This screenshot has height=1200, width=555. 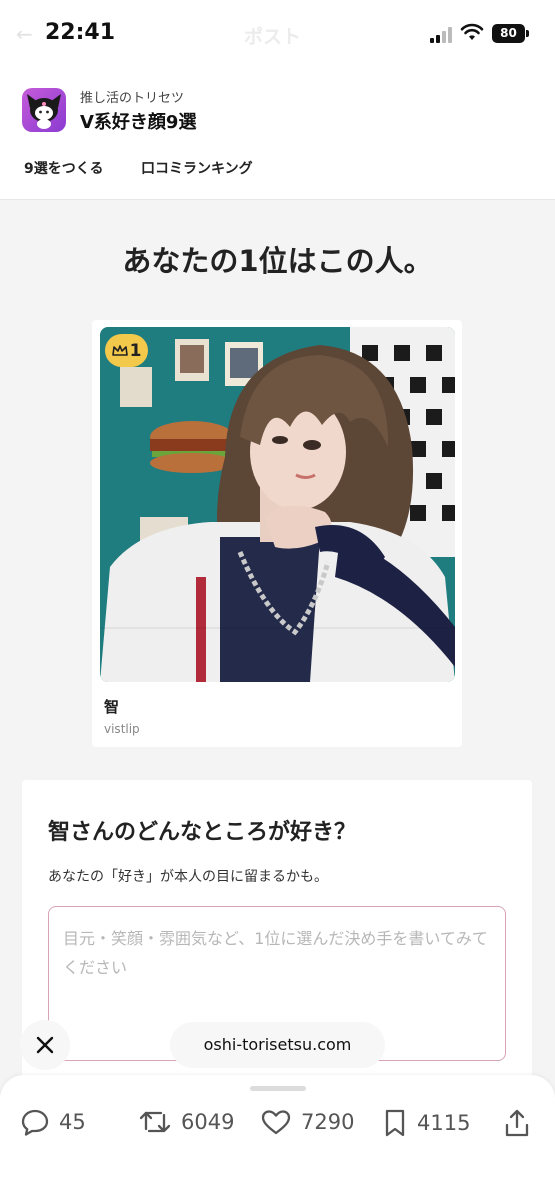 I want to click on heart-icon, so click(x=276, y=1122).